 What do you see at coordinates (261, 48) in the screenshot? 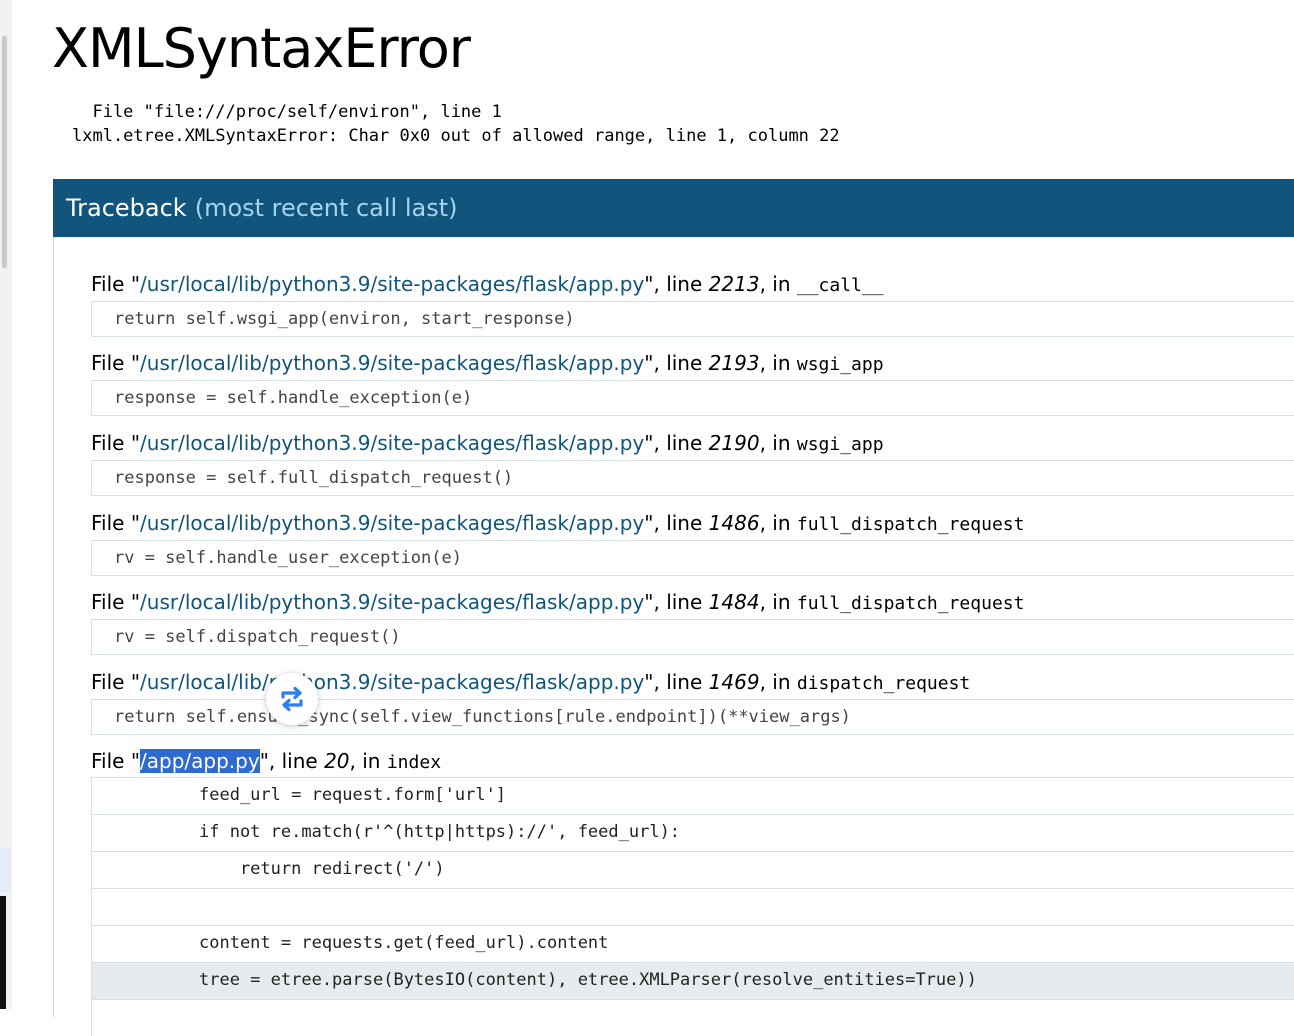
I see `page-title: XMLSyntaxError` at bounding box center [261, 48].